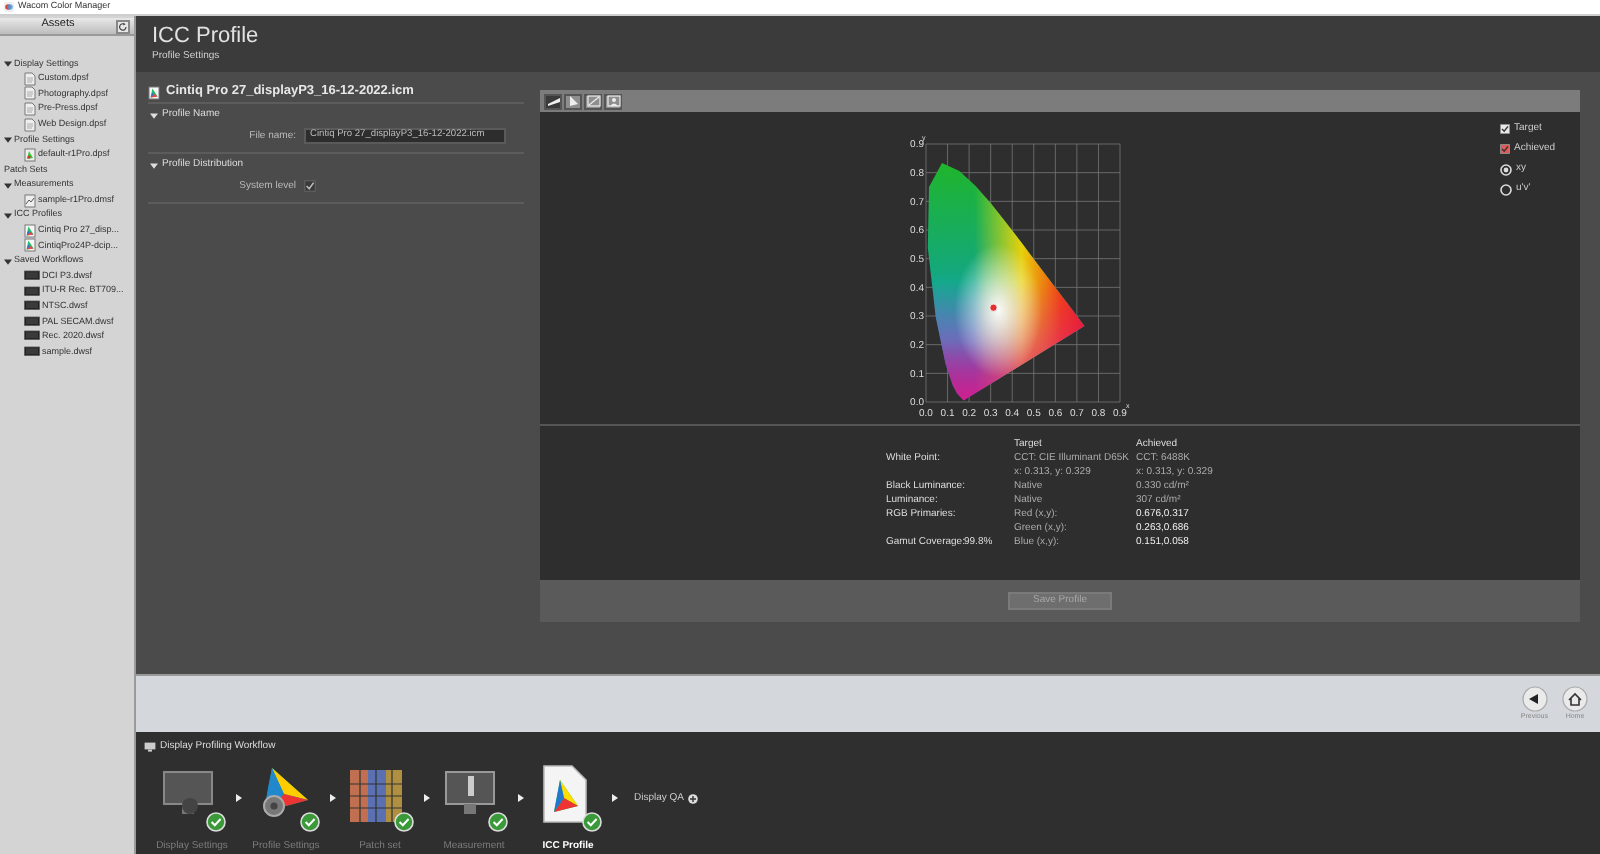 This screenshot has height=854, width=1600. Describe the element at coordinates (206, 37) in the screenshot. I see `page-title: ICC Profile` at that location.